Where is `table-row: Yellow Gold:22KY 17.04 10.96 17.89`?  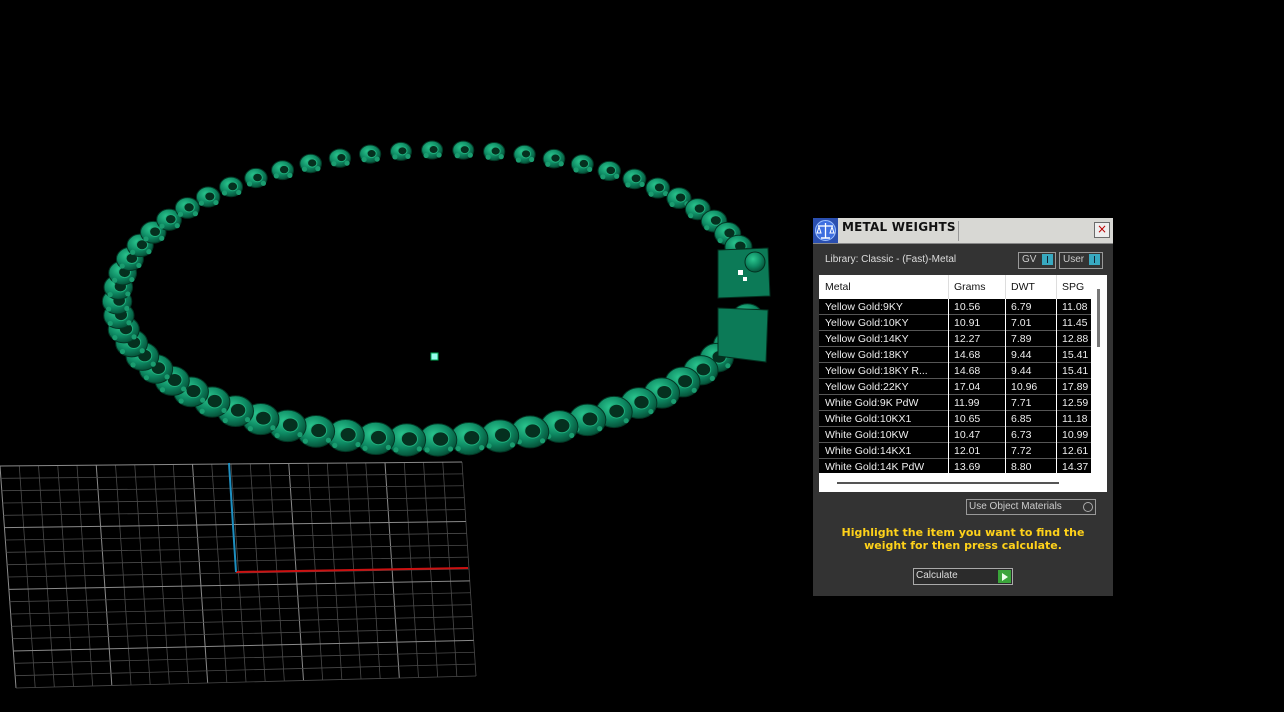 table-row: Yellow Gold:22KY 17.04 10.96 17.89 is located at coordinates (955, 387).